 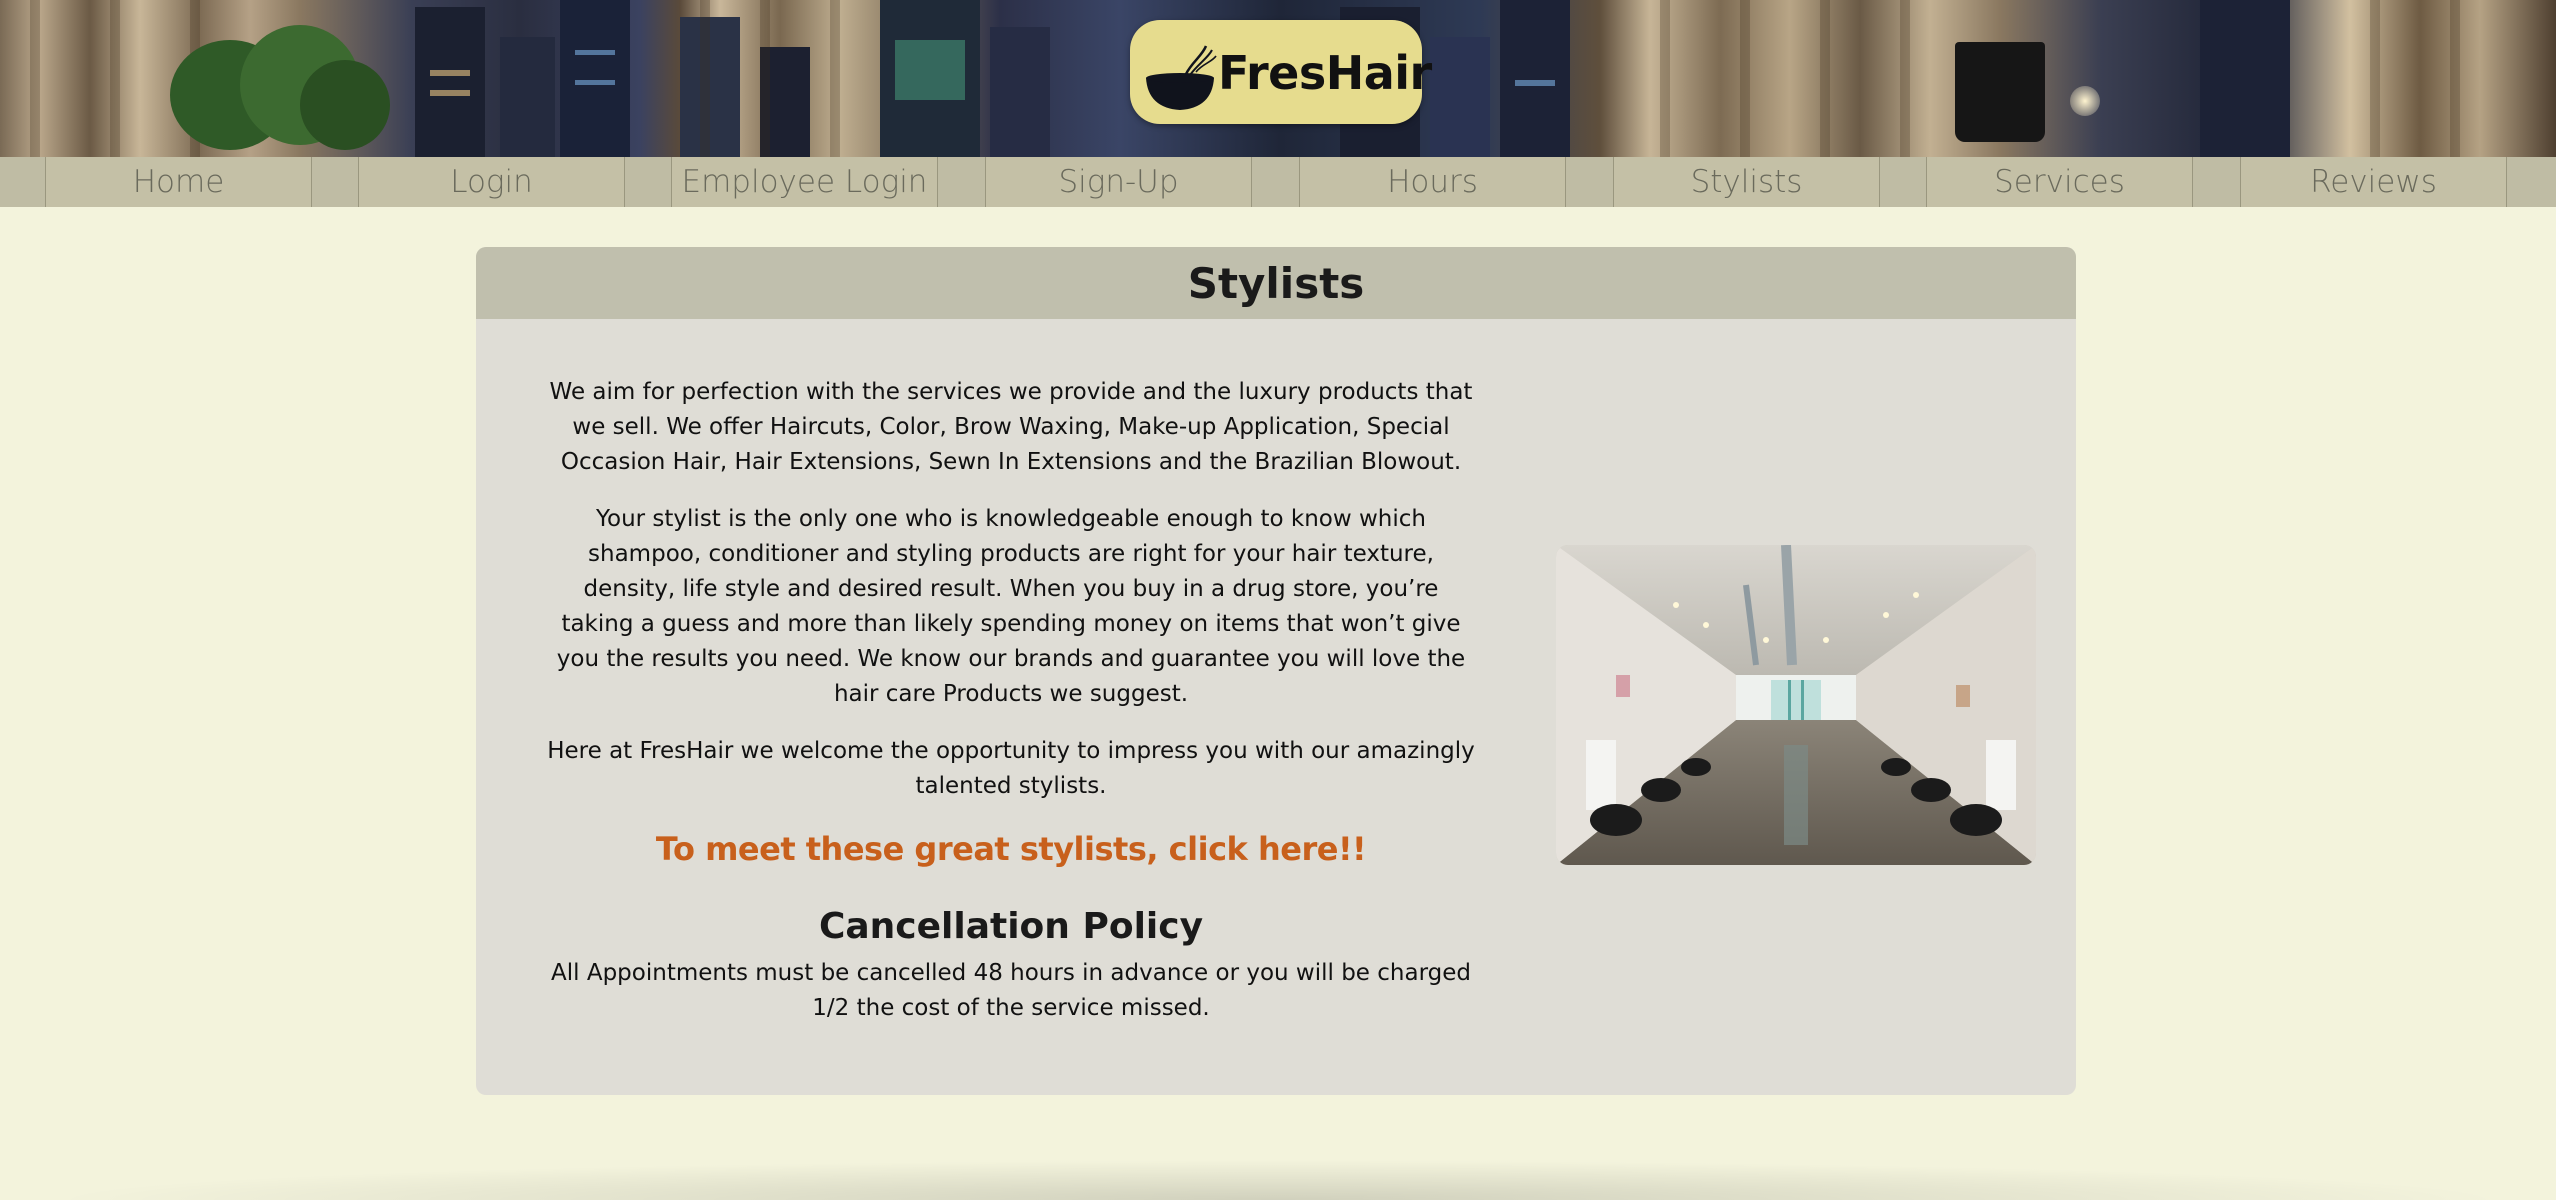 I want to click on nav-item-reviews: Reviews, so click(x=2373, y=182).